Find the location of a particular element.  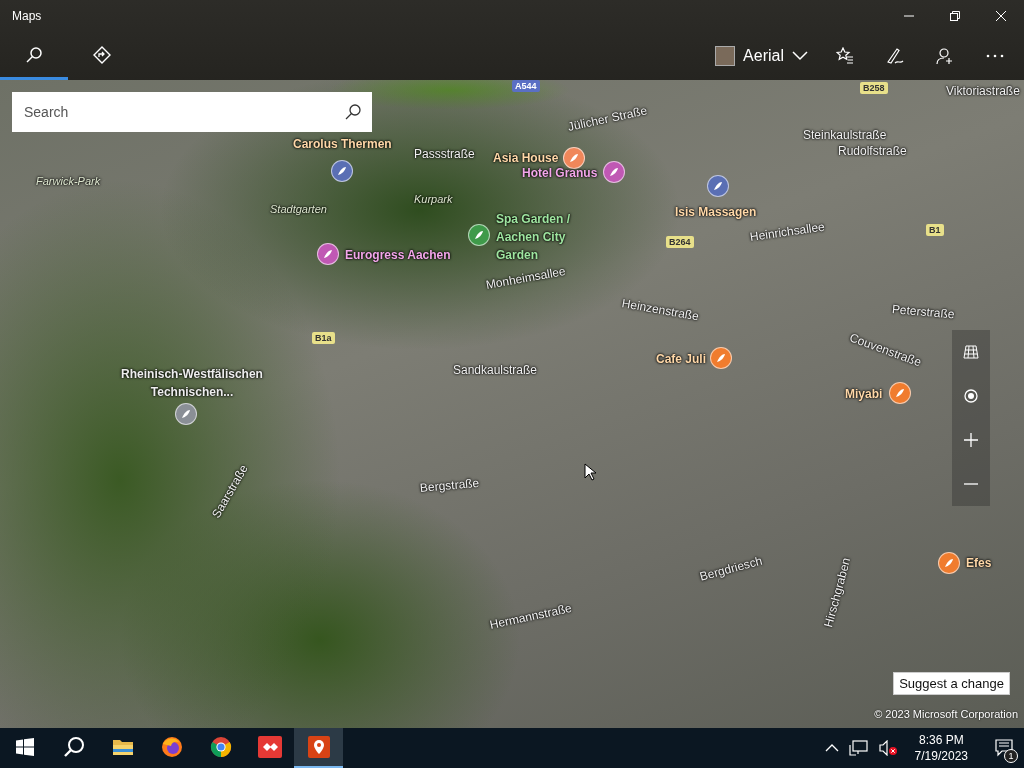

street-label: Sandkaulstraße is located at coordinates (495, 370).